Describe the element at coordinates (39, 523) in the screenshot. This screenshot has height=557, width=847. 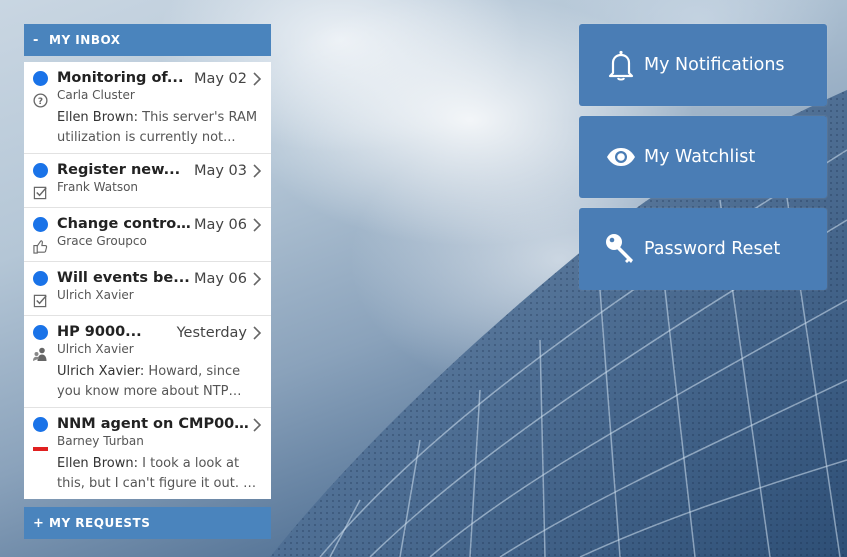
I see `expand-icon: +` at that location.